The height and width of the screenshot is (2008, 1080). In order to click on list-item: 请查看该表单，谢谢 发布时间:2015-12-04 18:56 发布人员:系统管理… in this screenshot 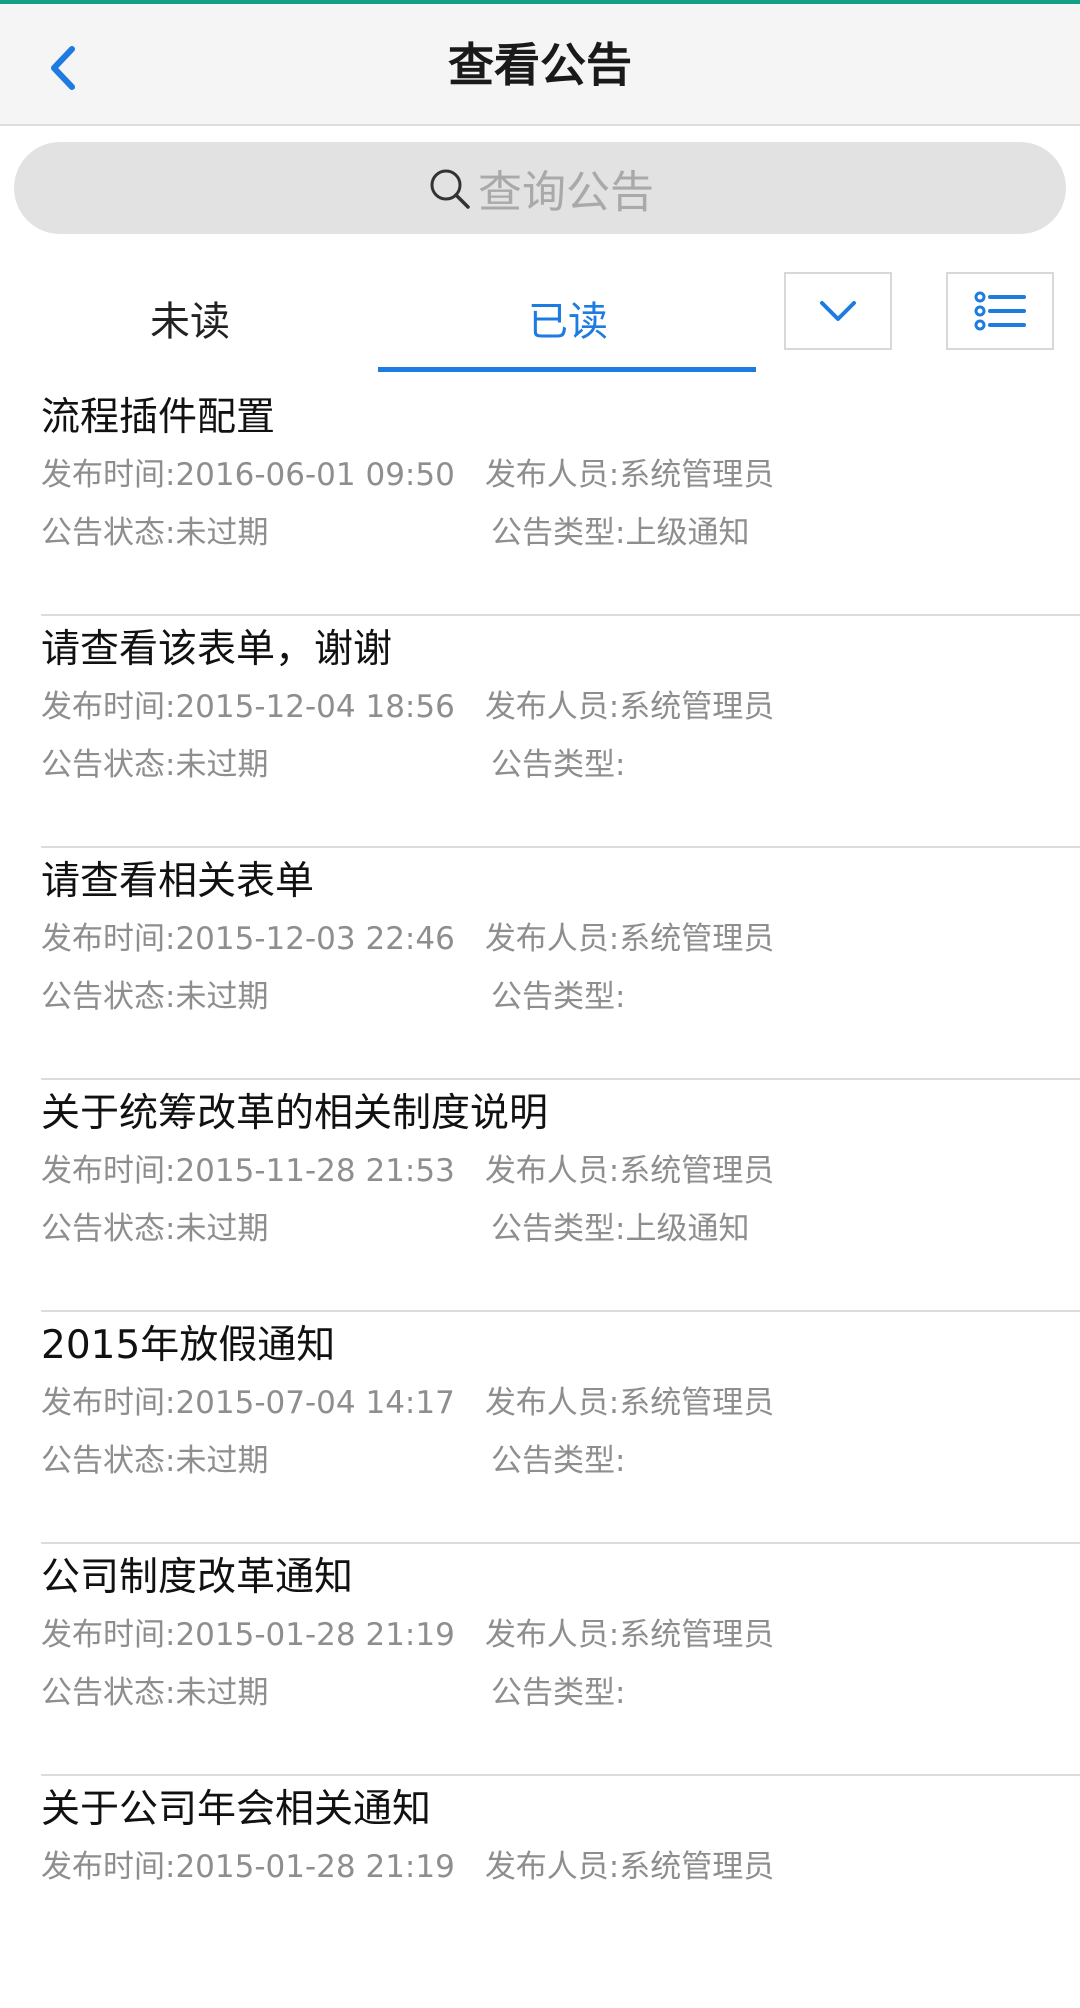, I will do `click(560, 732)`.